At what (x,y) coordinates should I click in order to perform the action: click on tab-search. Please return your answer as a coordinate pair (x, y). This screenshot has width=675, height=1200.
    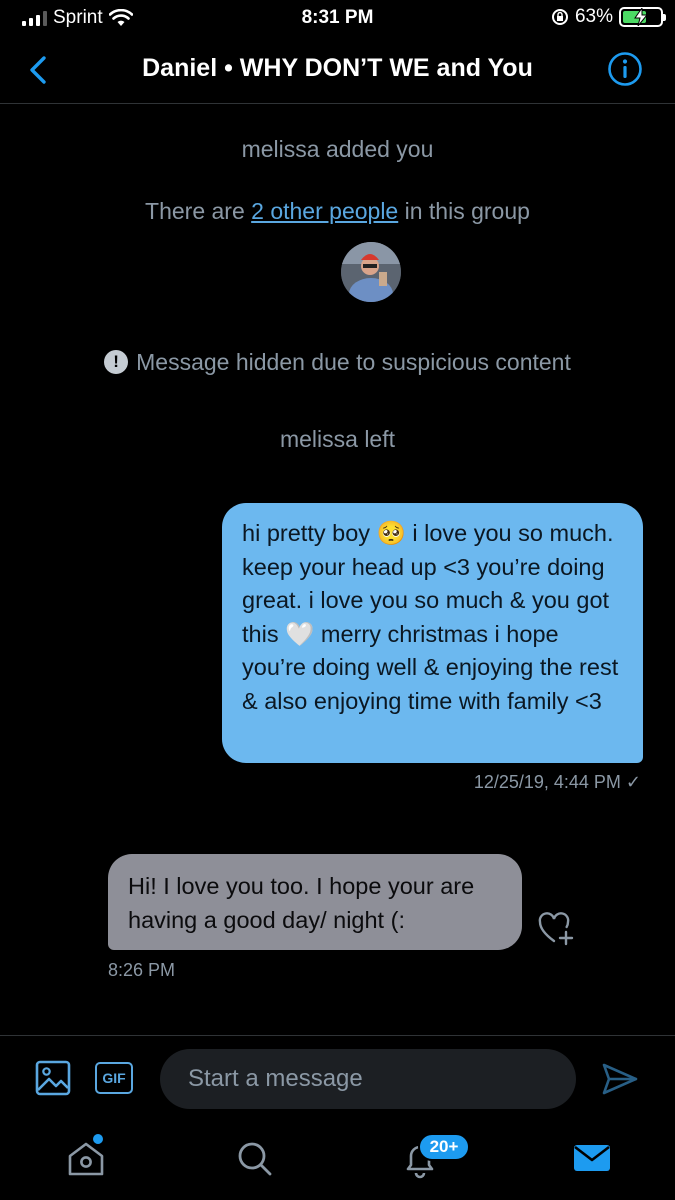
    Looking at the image, I should click on (254, 1158).